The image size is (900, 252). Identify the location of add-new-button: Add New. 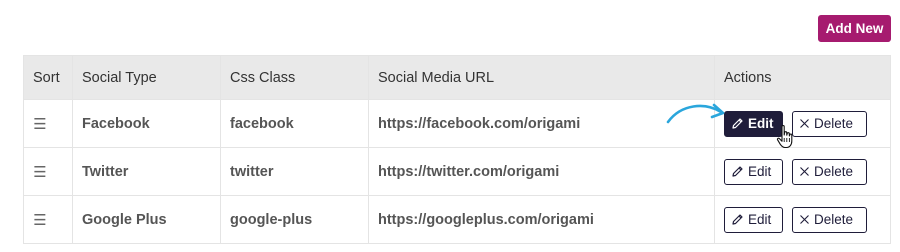
(854, 28).